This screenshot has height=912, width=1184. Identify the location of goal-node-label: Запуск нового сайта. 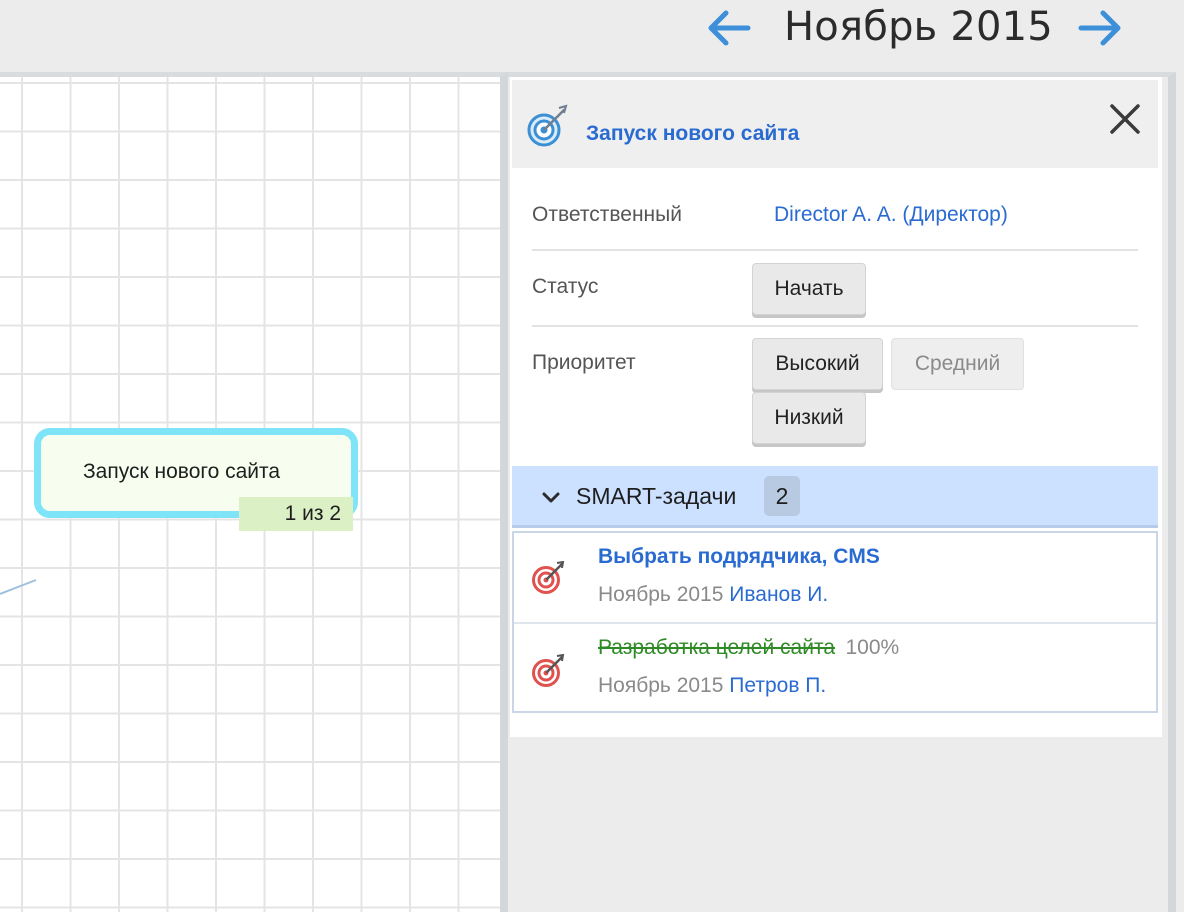
(182, 471).